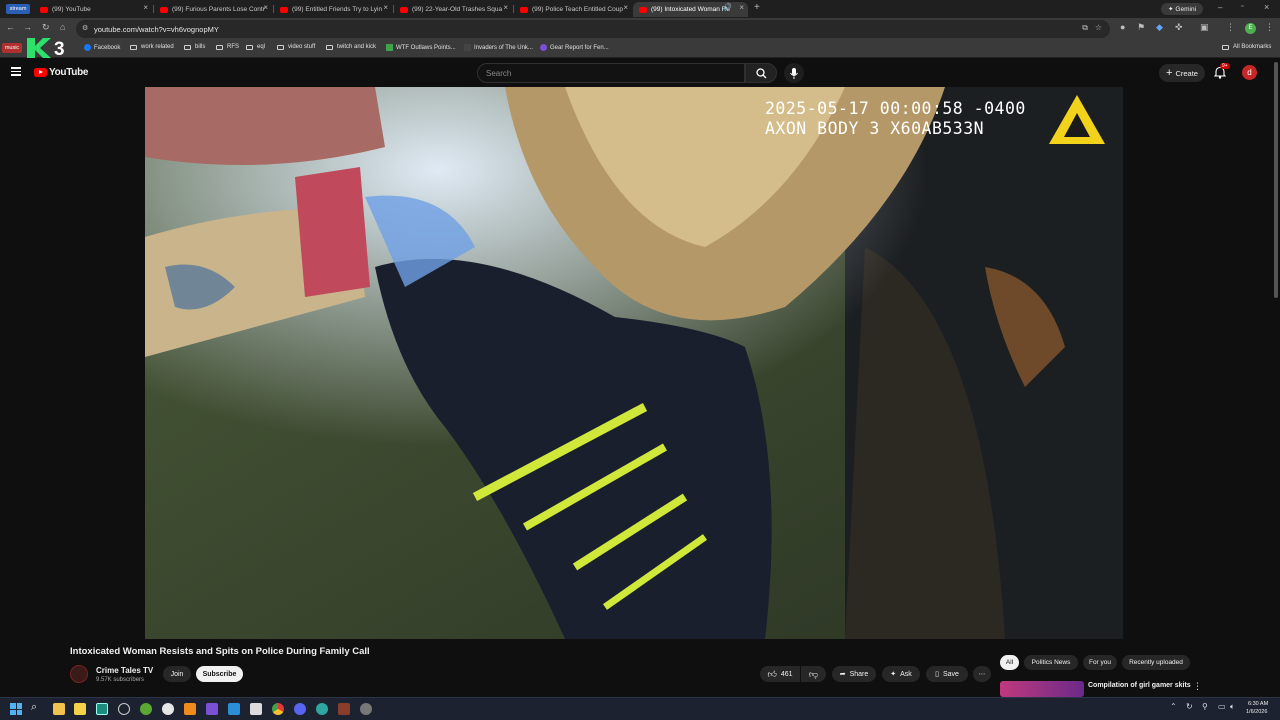 Image resolution: width=1280 pixels, height=720 pixels. I want to click on tab-22-year-old: (99) 22-Year-Old Trashes Squa ×, so click(453, 9).